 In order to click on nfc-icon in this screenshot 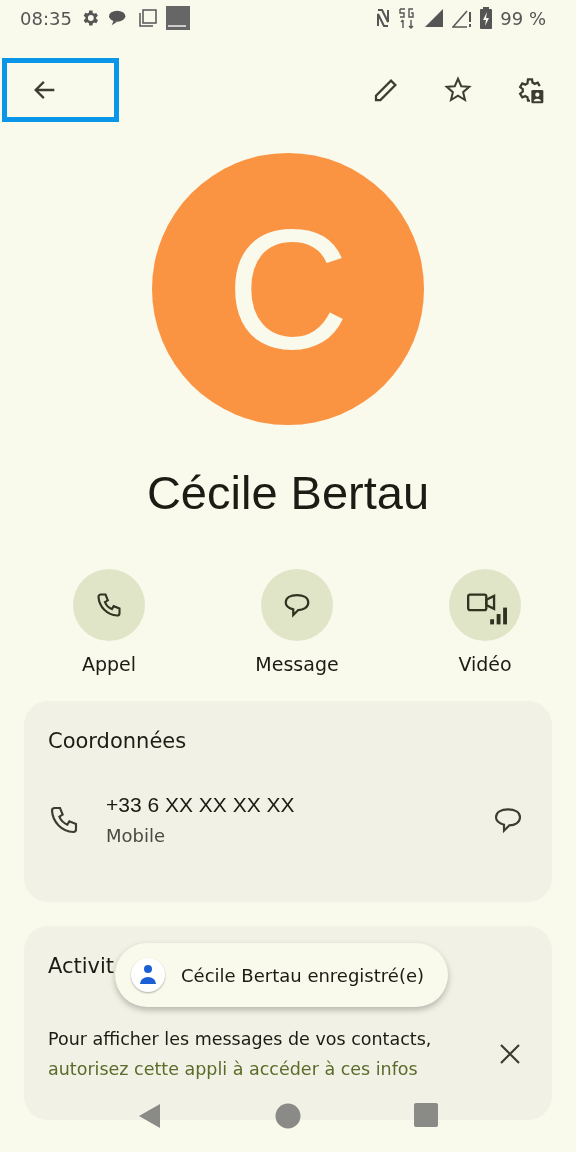, I will do `click(383, 18)`.